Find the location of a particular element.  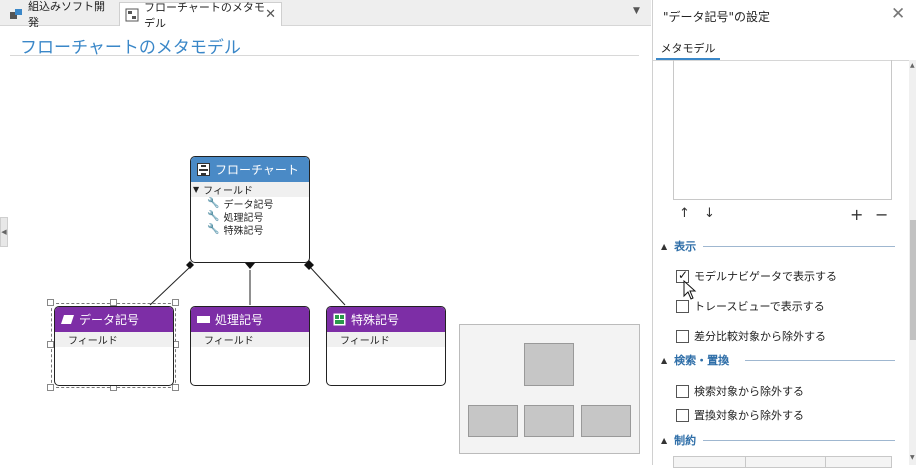

checkbox-label: 置換対象から除外する is located at coordinates (749, 415).